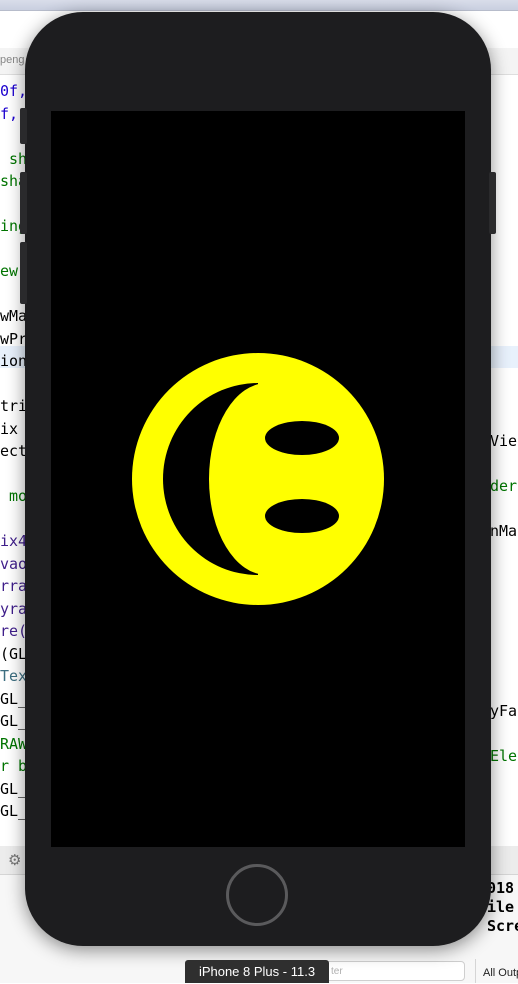 This screenshot has width=518, height=984. What do you see at coordinates (492, 203) in the screenshot?
I see `power-button` at bounding box center [492, 203].